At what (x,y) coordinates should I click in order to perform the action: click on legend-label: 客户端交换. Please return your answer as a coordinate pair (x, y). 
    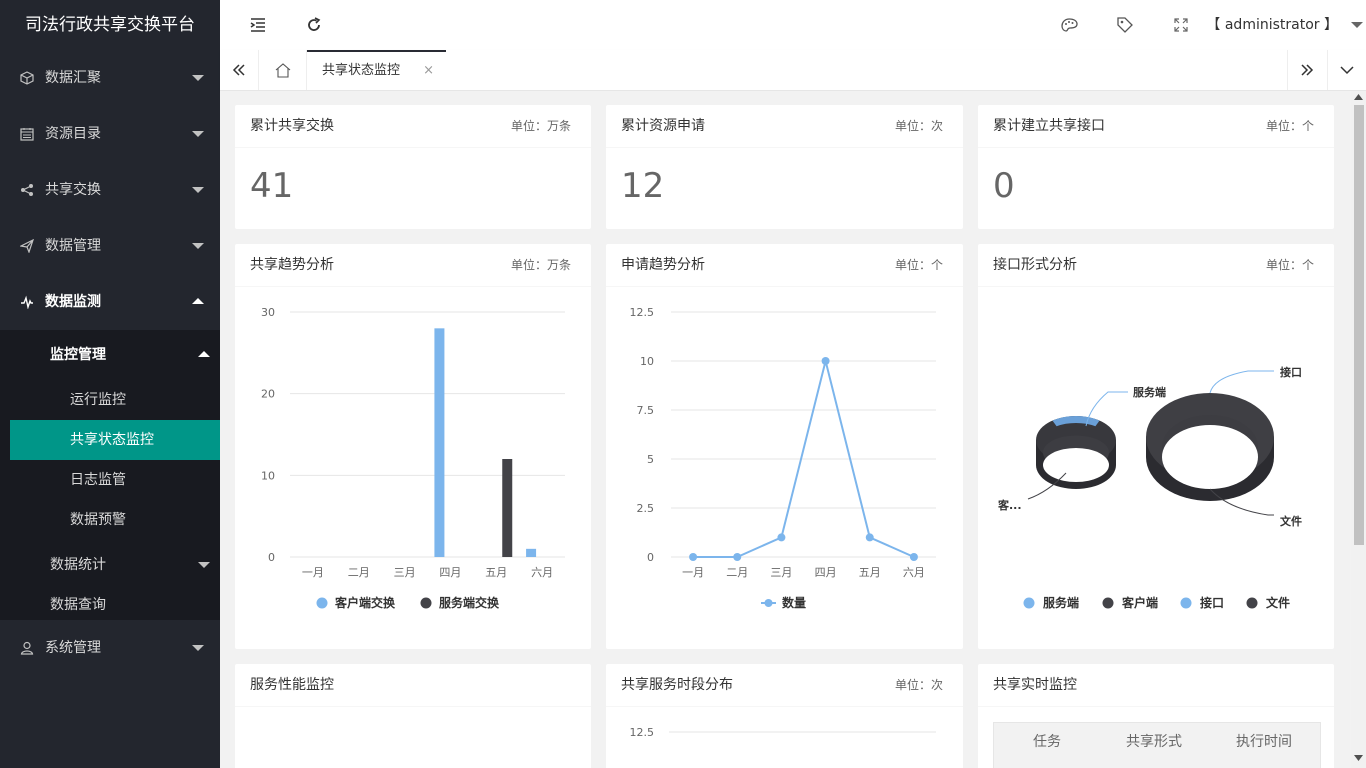
    Looking at the image, I should click on (365, 602).